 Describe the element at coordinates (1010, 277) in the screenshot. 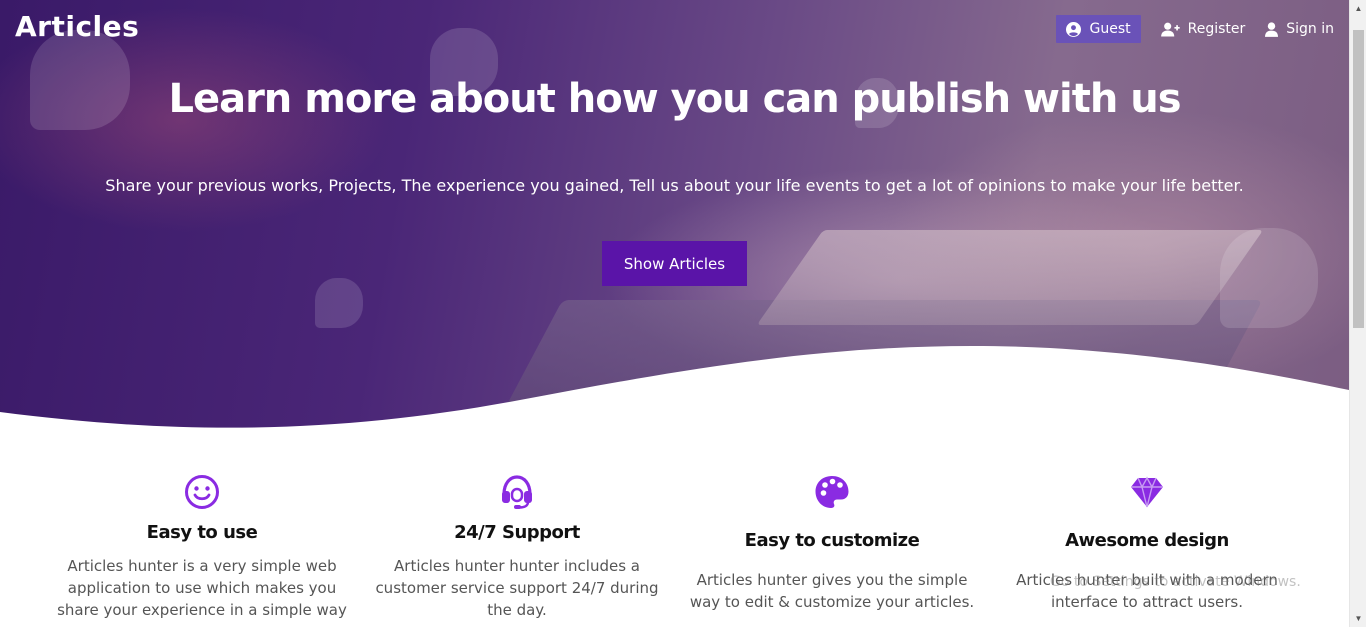

I see `hero-background-tablet` at that location.